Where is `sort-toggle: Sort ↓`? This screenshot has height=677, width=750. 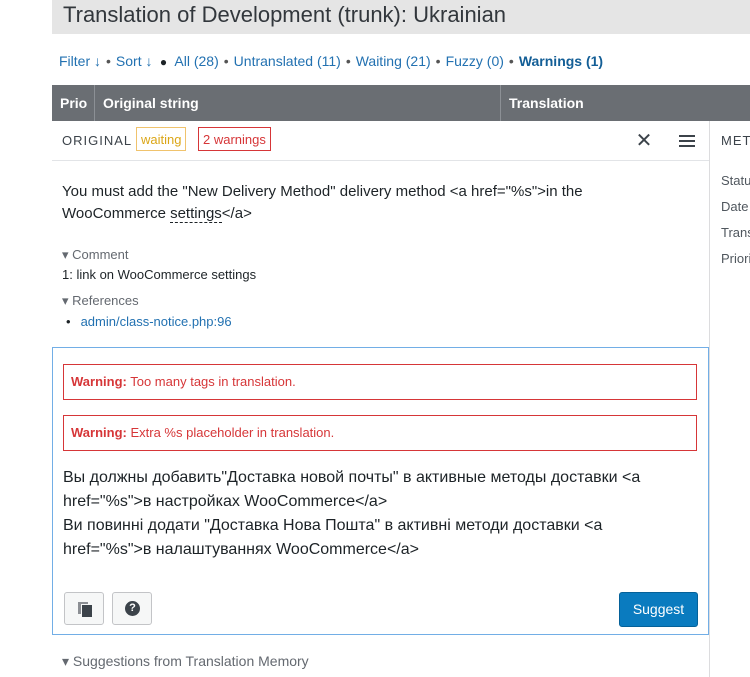 sort-toggle: Sort ↓ is located at coordinates (134, 61).